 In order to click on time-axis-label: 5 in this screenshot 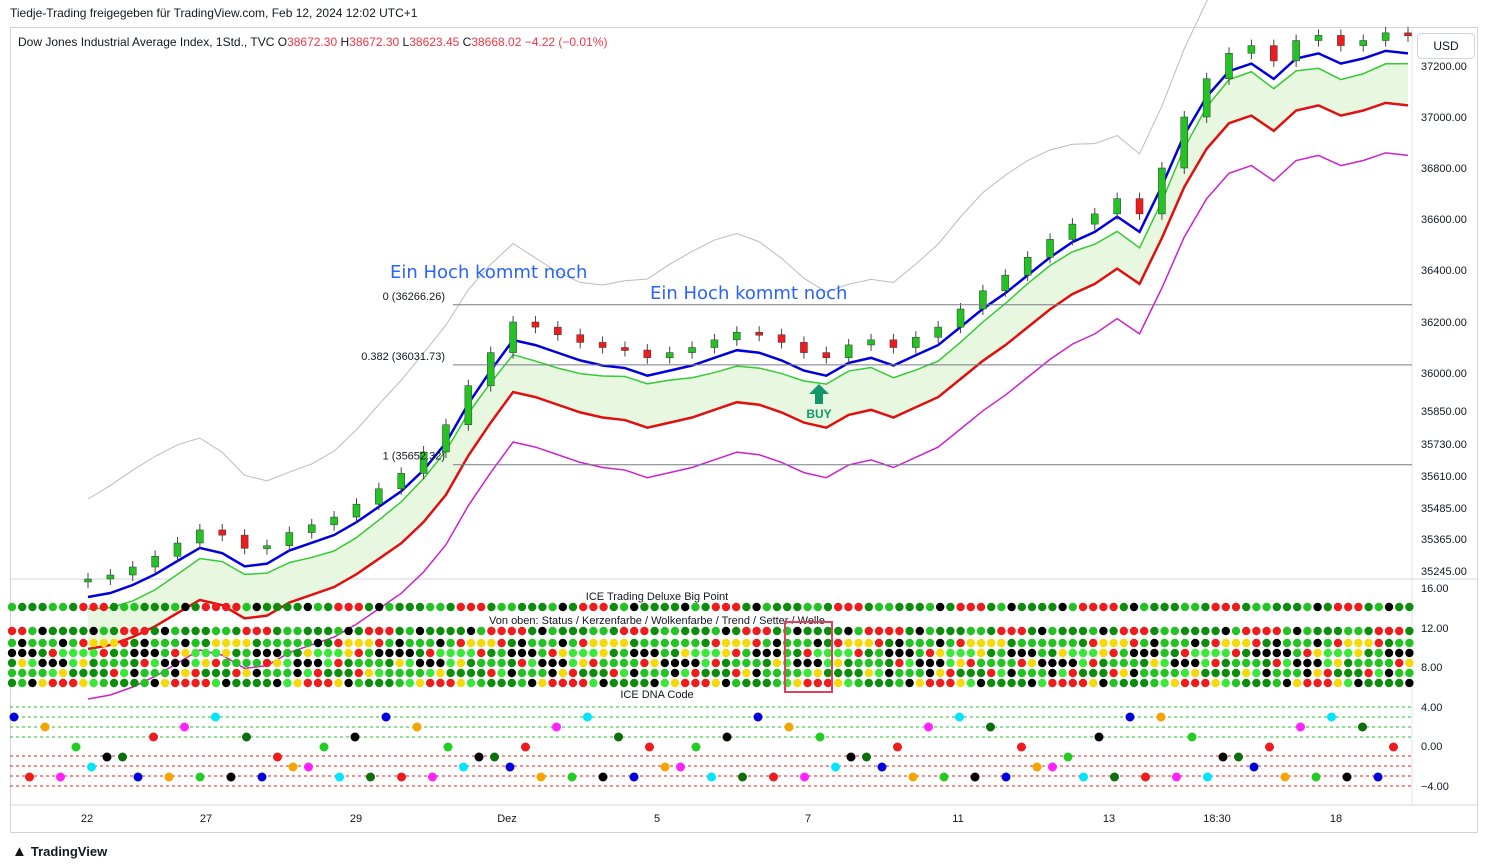, I will do `click(657, 819)`.